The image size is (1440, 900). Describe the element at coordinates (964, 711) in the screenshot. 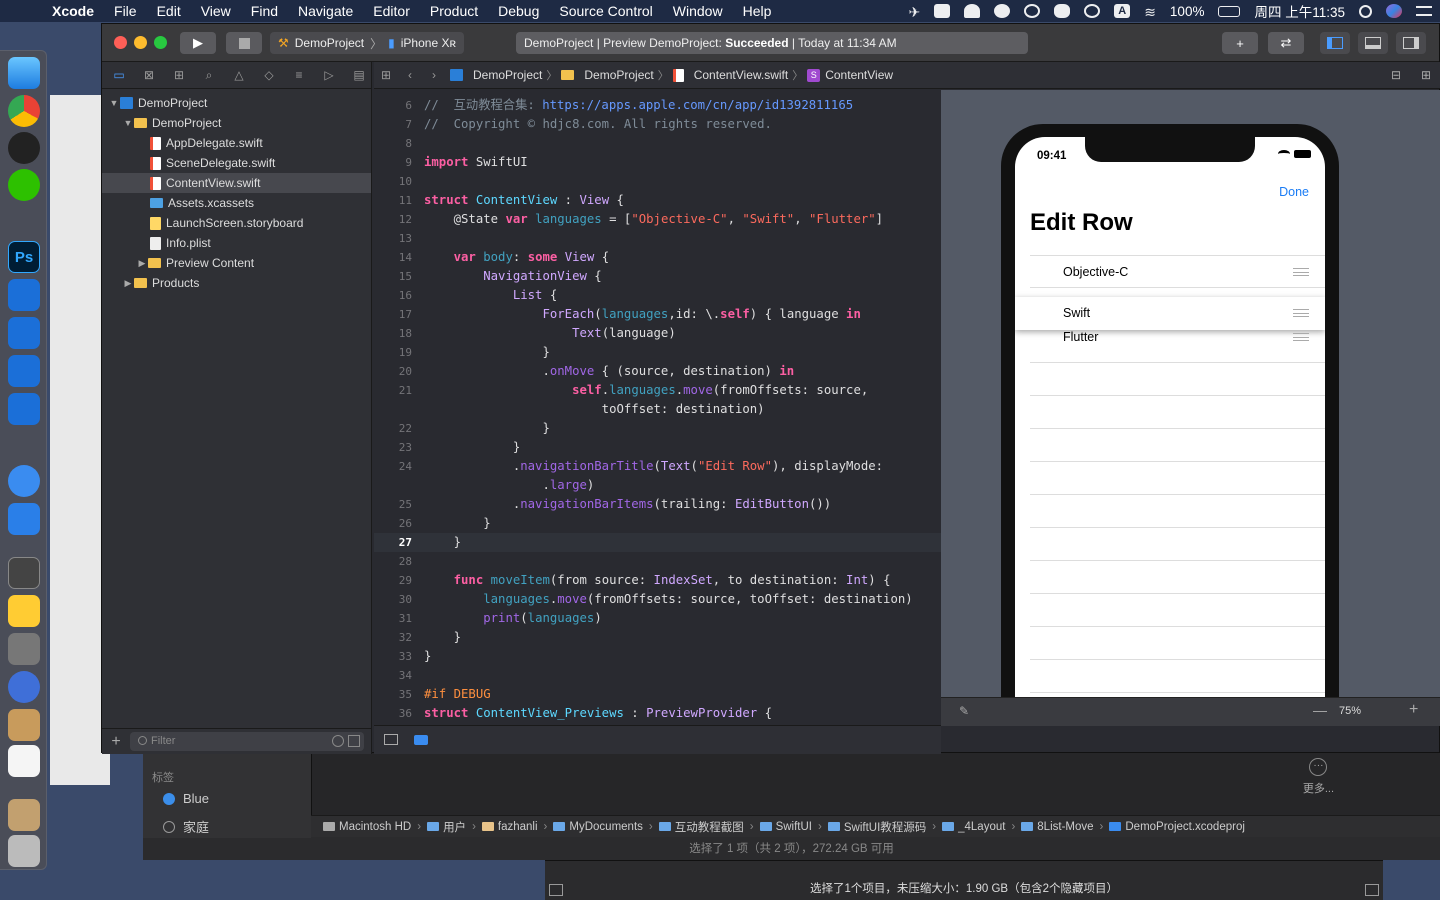

I see `pin-icon: ✎` at that location.